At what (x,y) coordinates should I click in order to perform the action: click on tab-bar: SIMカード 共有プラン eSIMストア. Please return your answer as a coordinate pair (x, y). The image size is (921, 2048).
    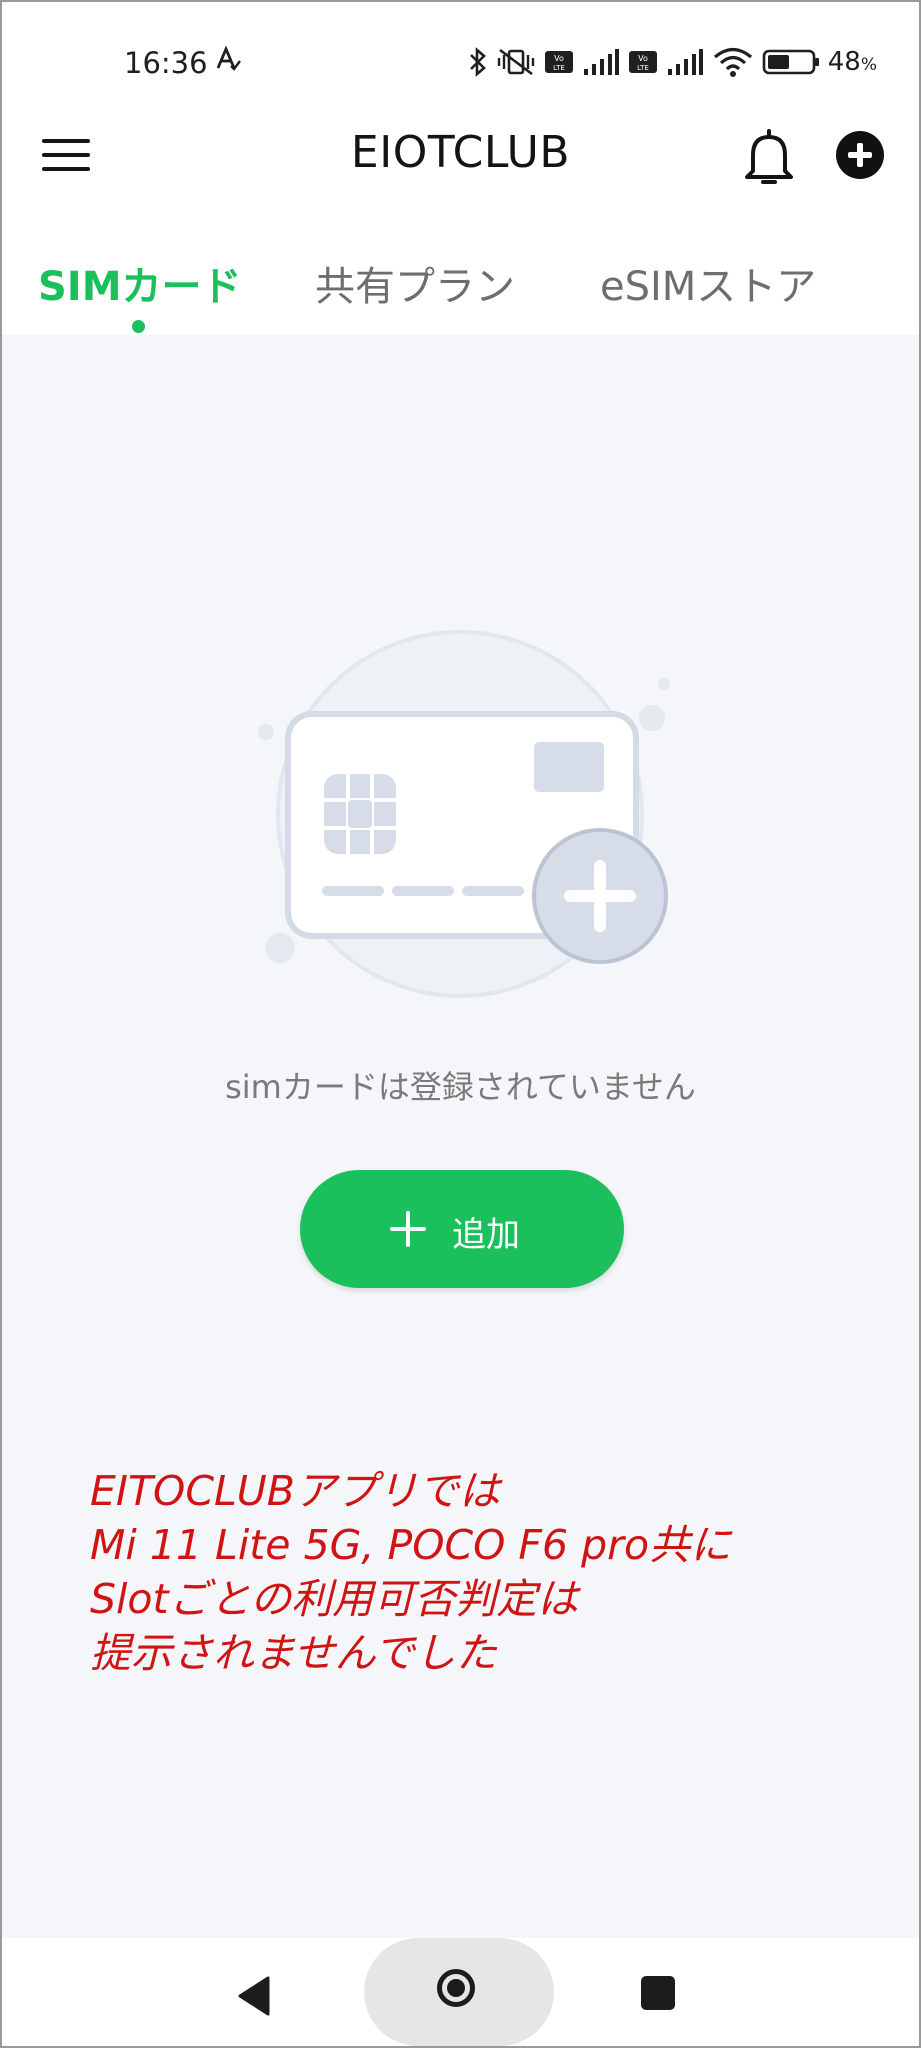
    Looking at the image, I should click on (460, 287).